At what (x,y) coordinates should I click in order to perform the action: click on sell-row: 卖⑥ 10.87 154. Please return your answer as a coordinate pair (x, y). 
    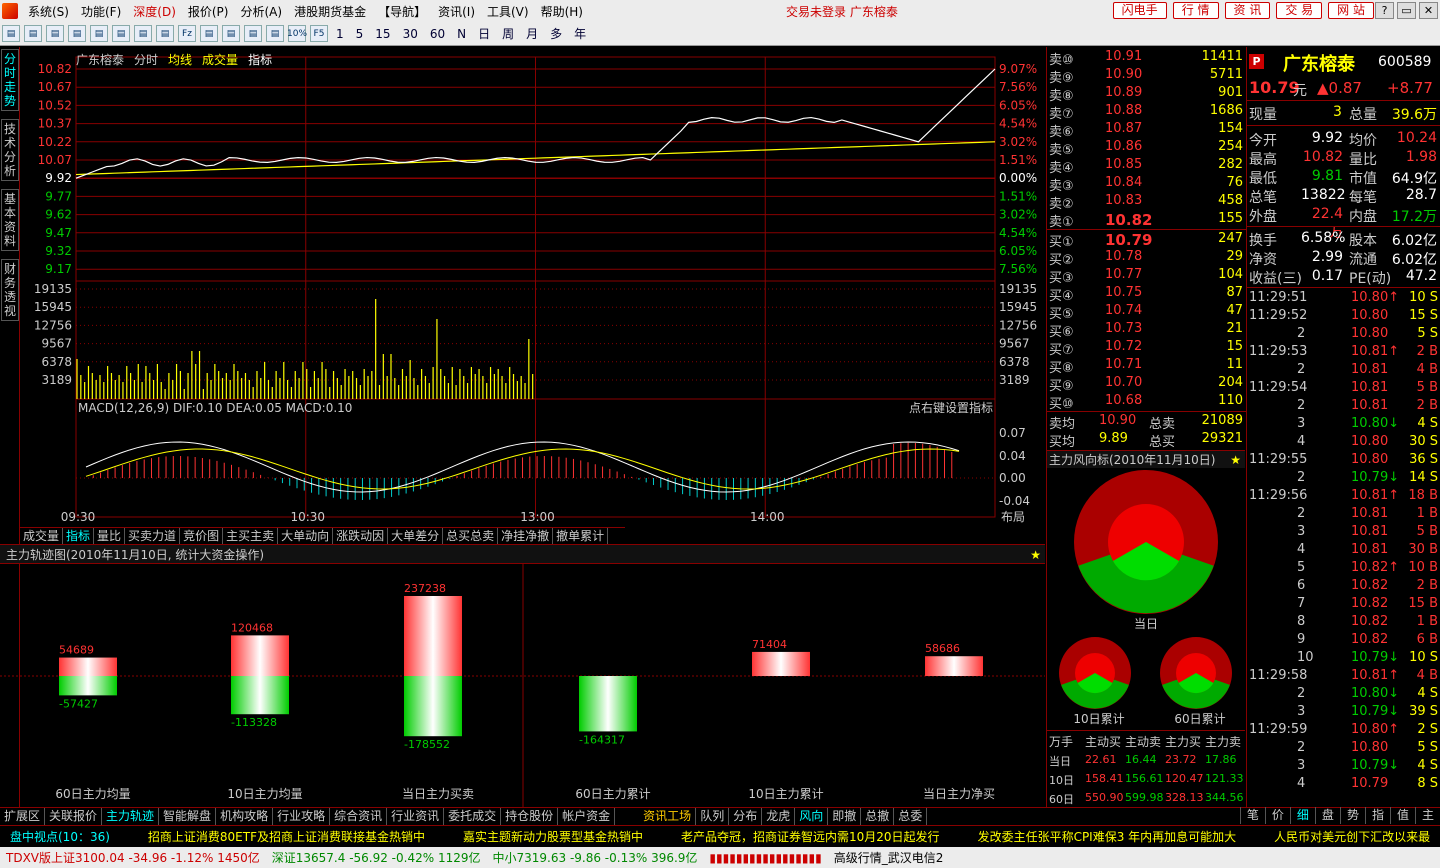
    Looking at the image, I should click on (1146, 130).